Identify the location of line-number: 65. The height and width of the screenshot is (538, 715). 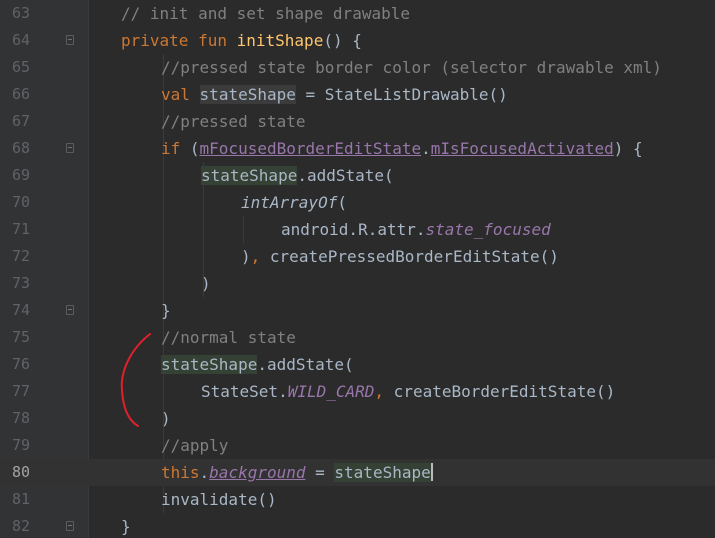
(20, 67).